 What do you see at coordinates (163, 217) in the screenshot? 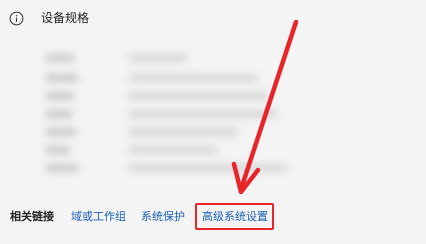
I see `system-protection-link: 系统保护` at bounding box center [163, 217].